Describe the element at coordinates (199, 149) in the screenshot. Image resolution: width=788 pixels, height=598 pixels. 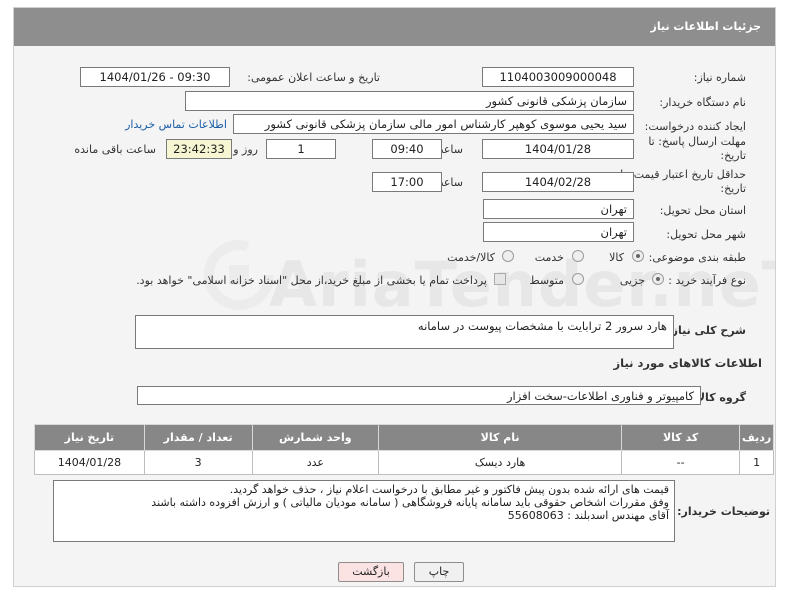
I see `remaining-time-field: 23:42:33` at that location.